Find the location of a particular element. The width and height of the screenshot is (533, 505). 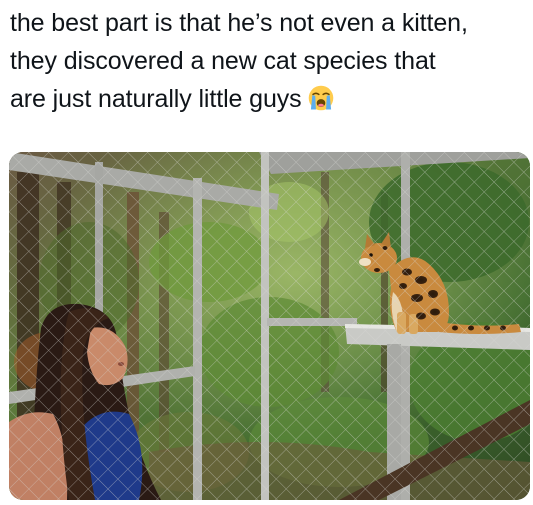

loudly-crying-face-icon is located at coordinates (320, 98).